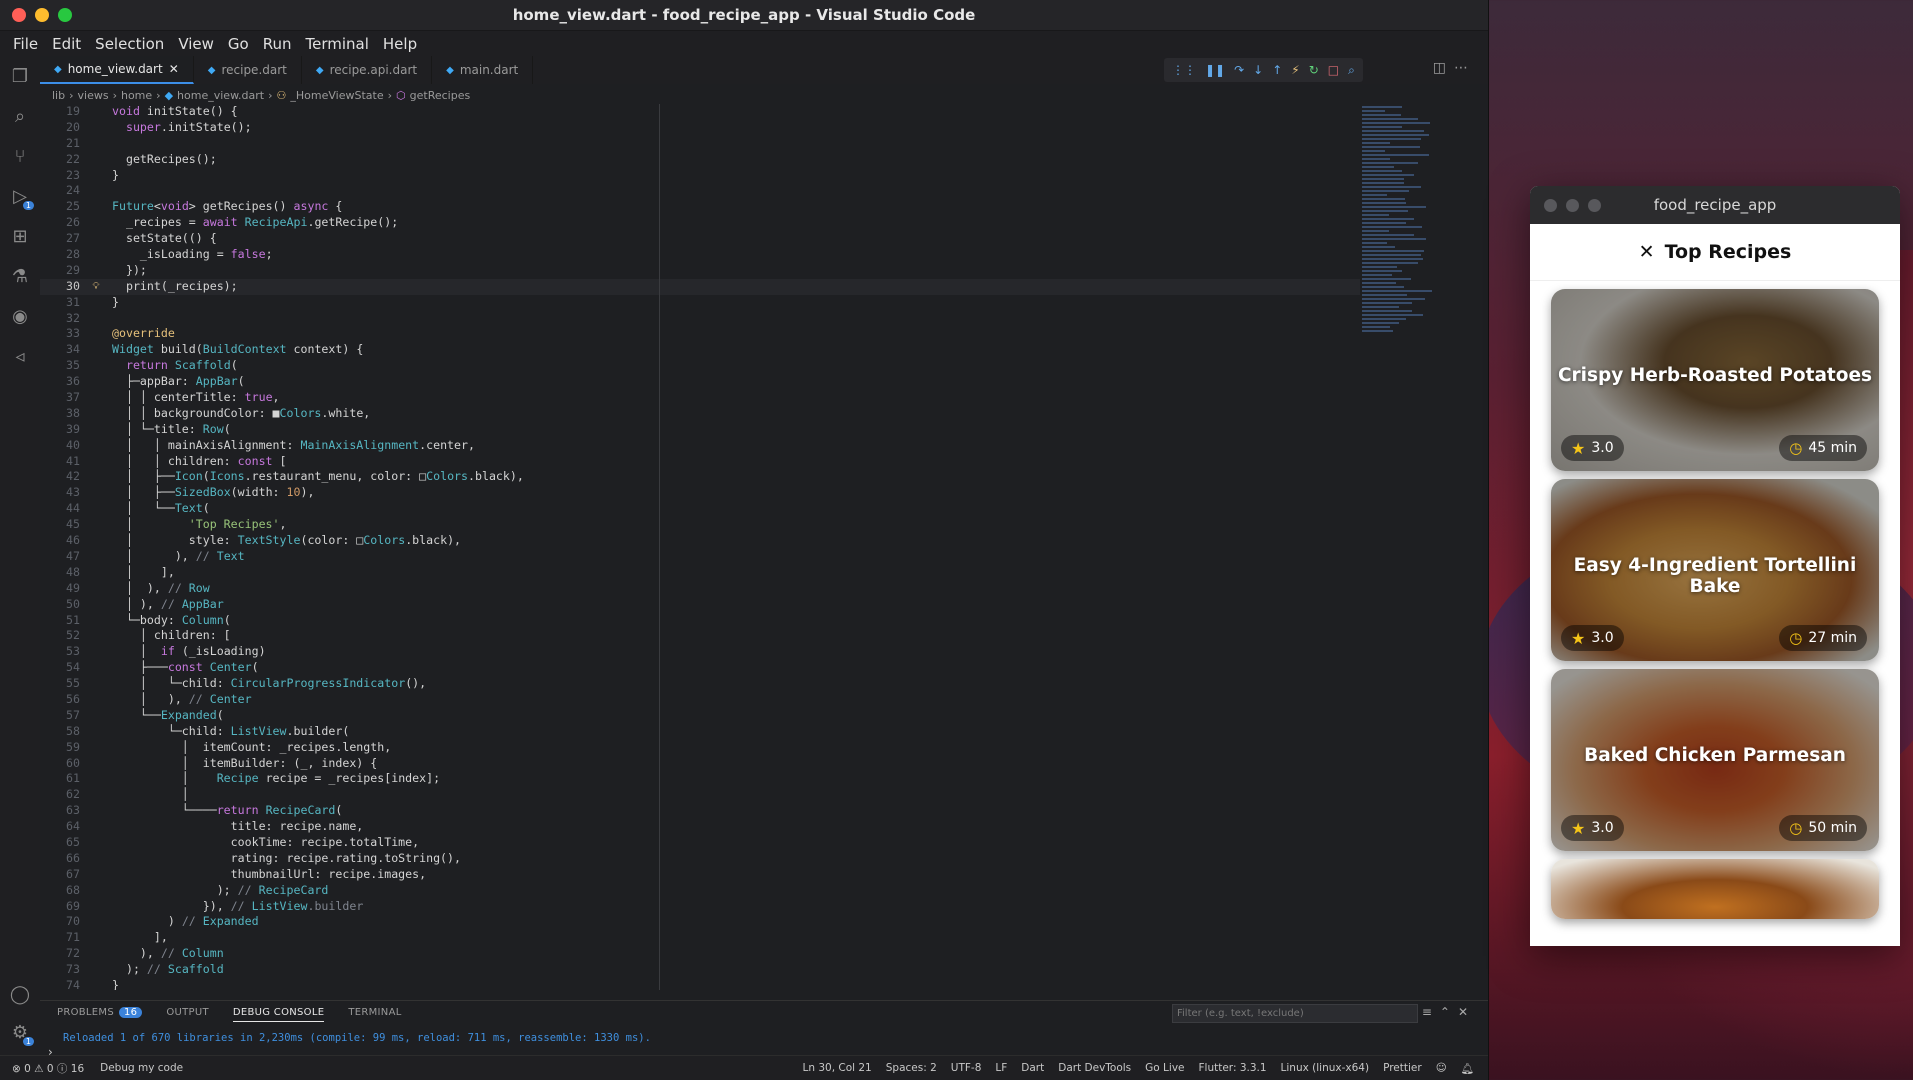 Image resolution: width=1913 pixels, height=1080 pixels. I want to click on tab-home-view: ◆ home_view.dart ✕, so click(117, 70).